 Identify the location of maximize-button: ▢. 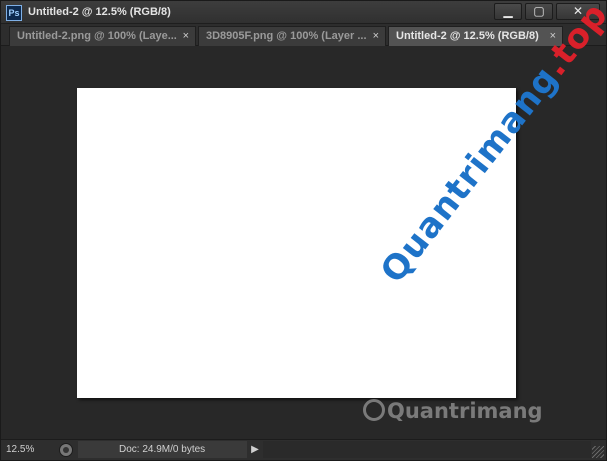
(539, 11).